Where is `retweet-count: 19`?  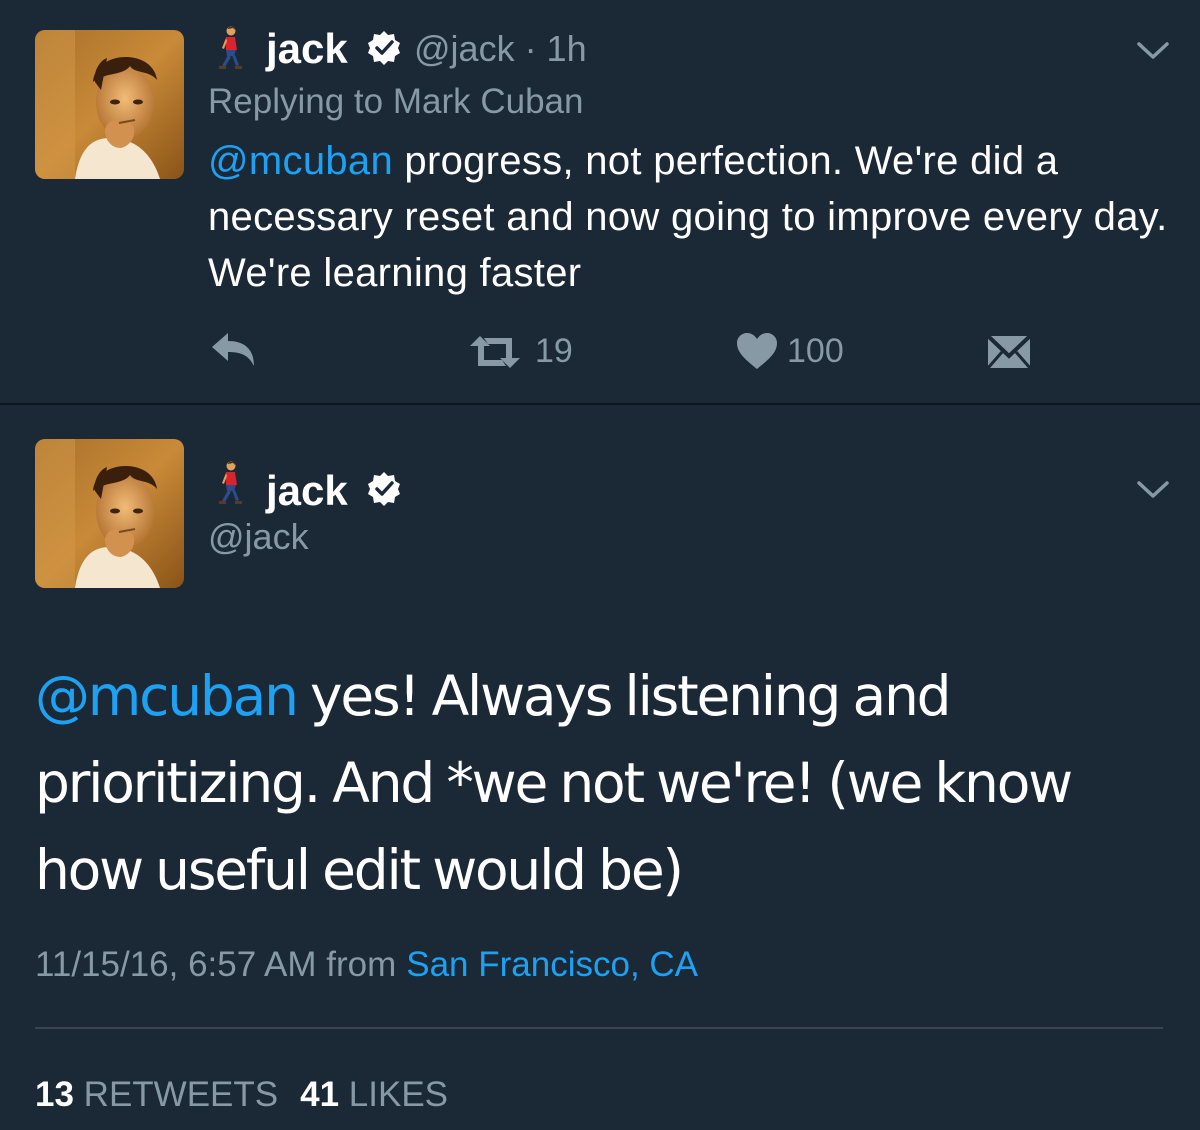
retweet-count: 19 is located at coordinates (554, 351).